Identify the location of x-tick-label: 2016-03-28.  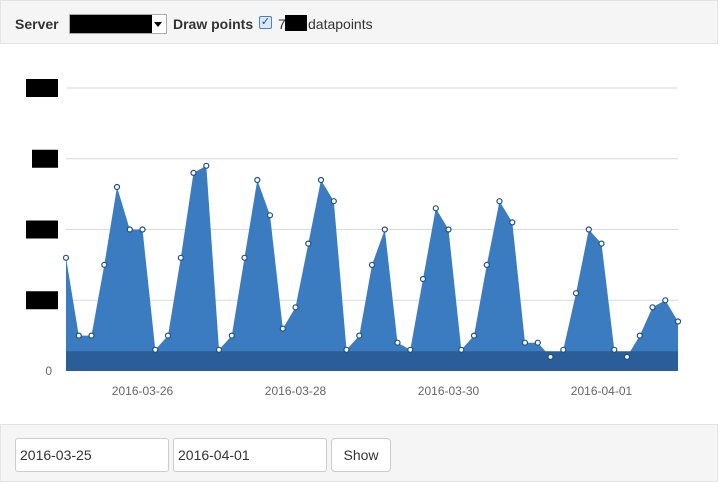
(296, 391).